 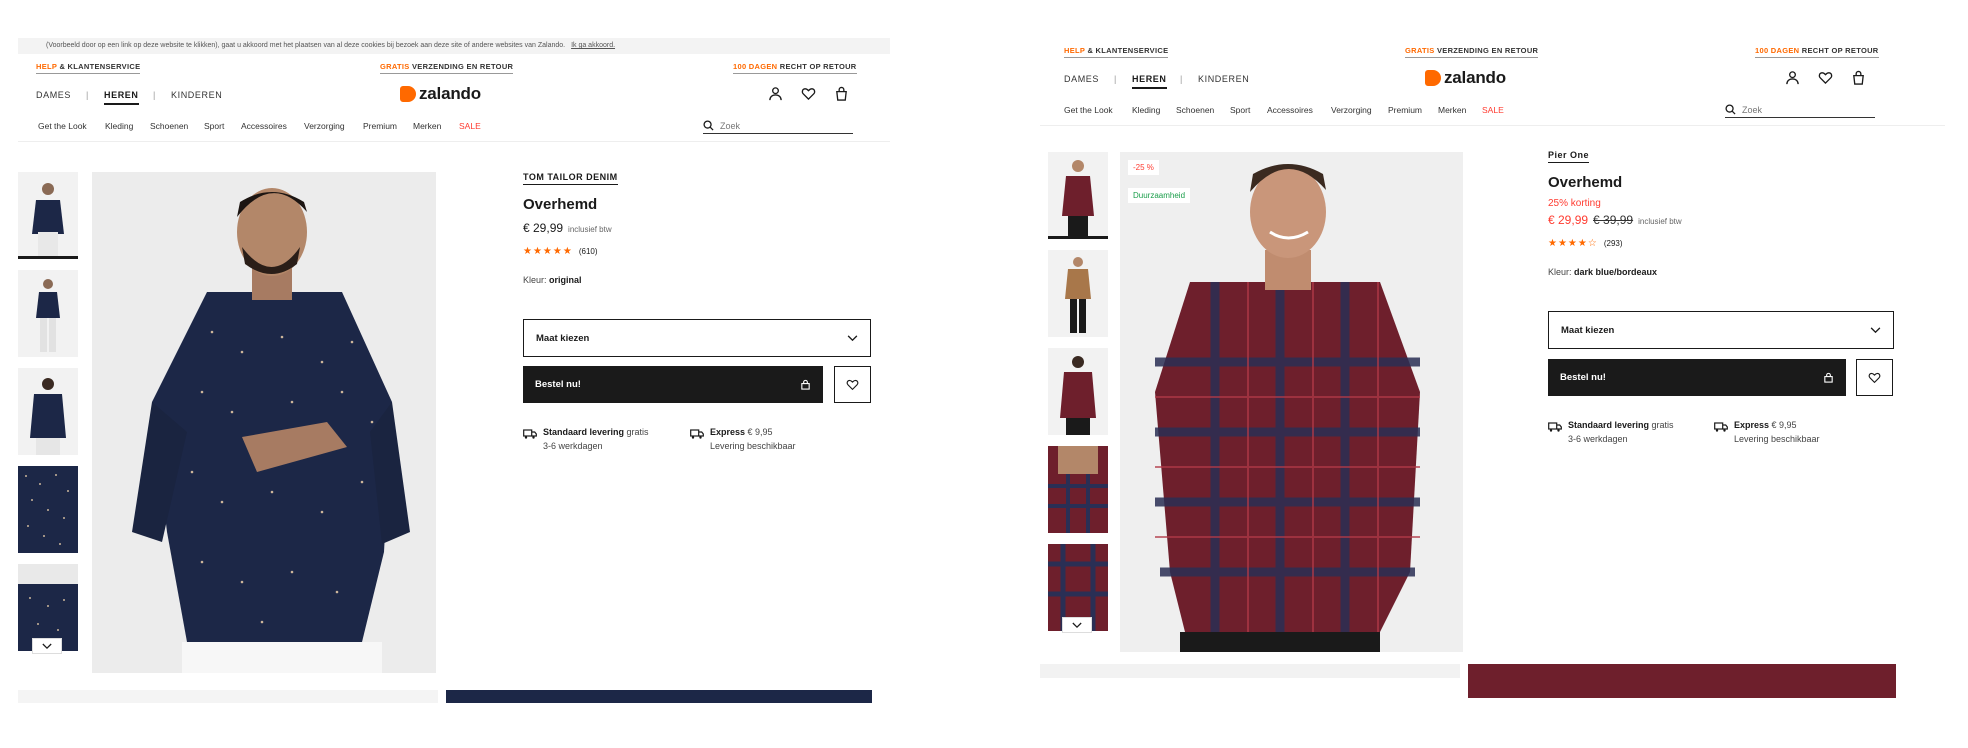 What do you see at coordinates (548, 251) in the screenshot?
I see `rating-stars-icon: ★★★★★` at bounding box center [548, 251].